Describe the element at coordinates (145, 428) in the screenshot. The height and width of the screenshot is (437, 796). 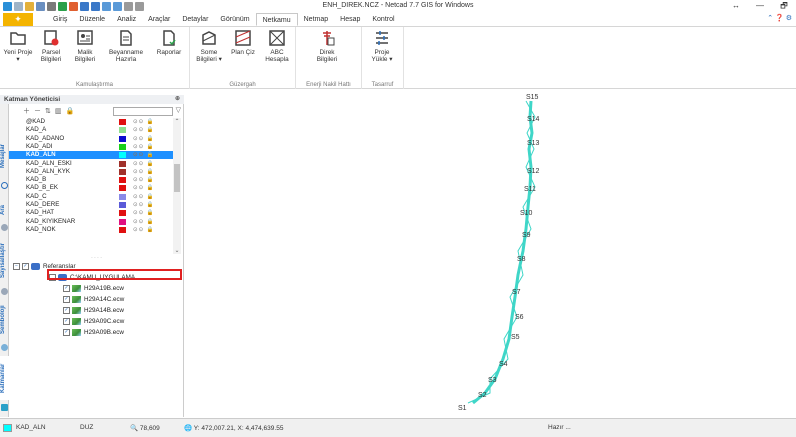
I see `status-zoom: 🔍 78,609` at that location.